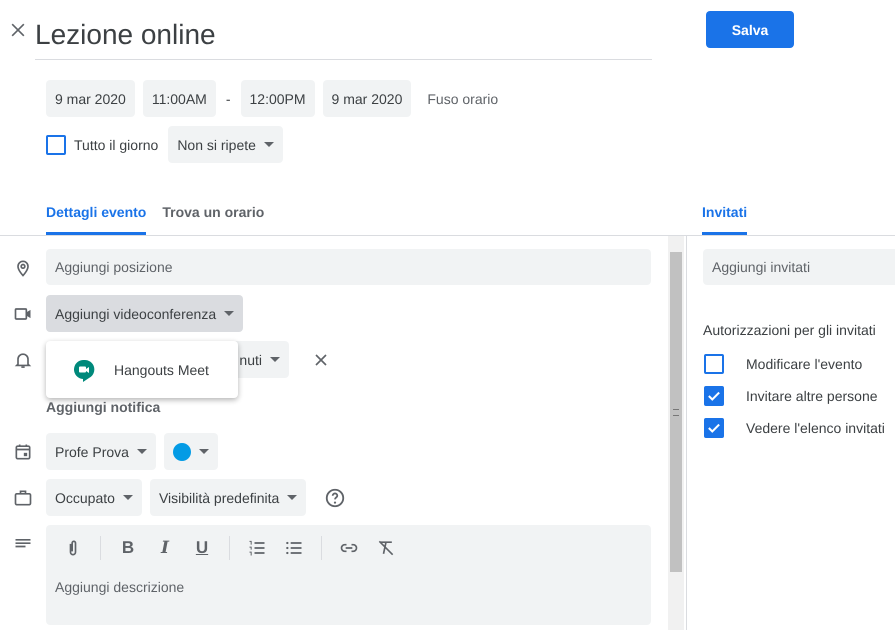 This screenshot has height=630, width=895. What do you see at coordinates (348, 575) in the screenshot?
I see `description-editor: B I U Aggiungi descrizione` at bounding box center [348, 575].